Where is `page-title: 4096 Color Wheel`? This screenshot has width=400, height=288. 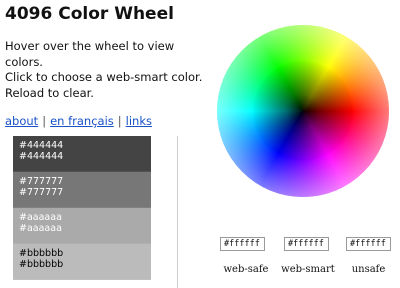 page-title: 4096 Color Wheel is located at coordinates (89, 14).